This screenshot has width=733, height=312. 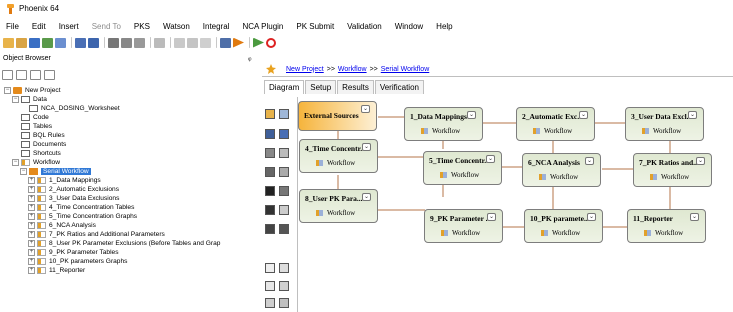 What do you see at coordinates (561, 170) in the screenshot?
I see `node-6-nca-analysis: 6_NCA Analysis ⌄ Workflow` at bounding box center [561, 170].